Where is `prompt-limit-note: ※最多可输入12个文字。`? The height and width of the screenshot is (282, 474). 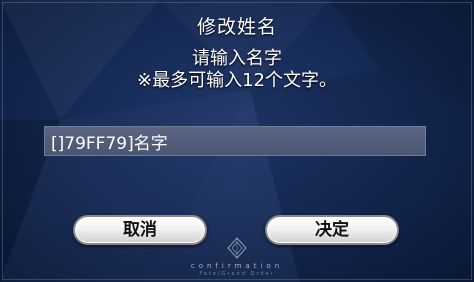 prompt-limit-note: ※最多可输入12个文字。 is located at coordinates (237, 80).